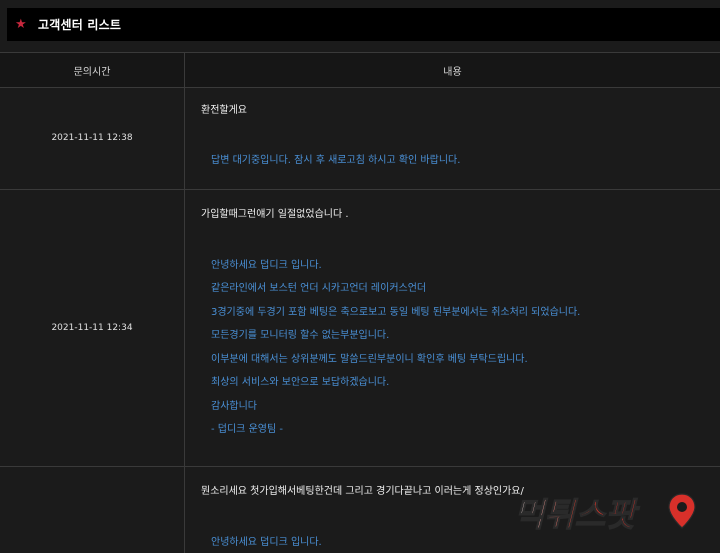 The height and width of the screenshot is (553, 720). Describe the element at coordinates (92, 510) in the screenshot. I see `inquiry-time` at that location.